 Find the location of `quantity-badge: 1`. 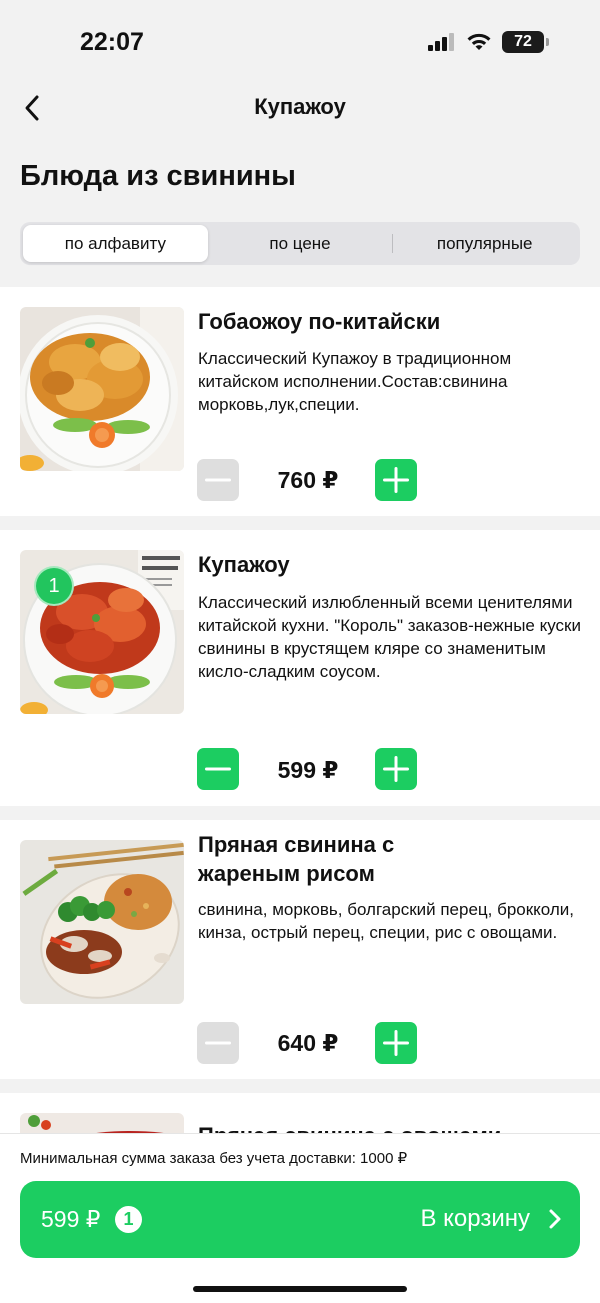

quantity-badge: 1 is located at coordinates (54, 586).